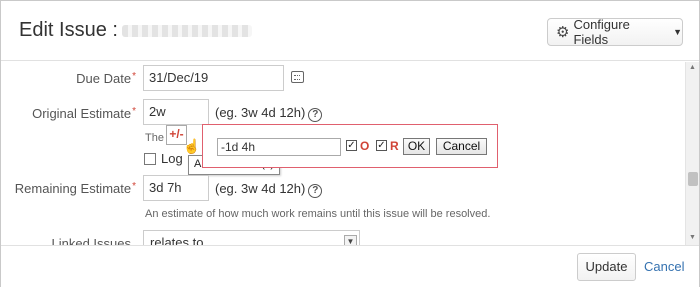  What do you see at coordinates (172, 158) in the screenshot?
I see `log-work-label: Log` at bounding box center [172, 158].